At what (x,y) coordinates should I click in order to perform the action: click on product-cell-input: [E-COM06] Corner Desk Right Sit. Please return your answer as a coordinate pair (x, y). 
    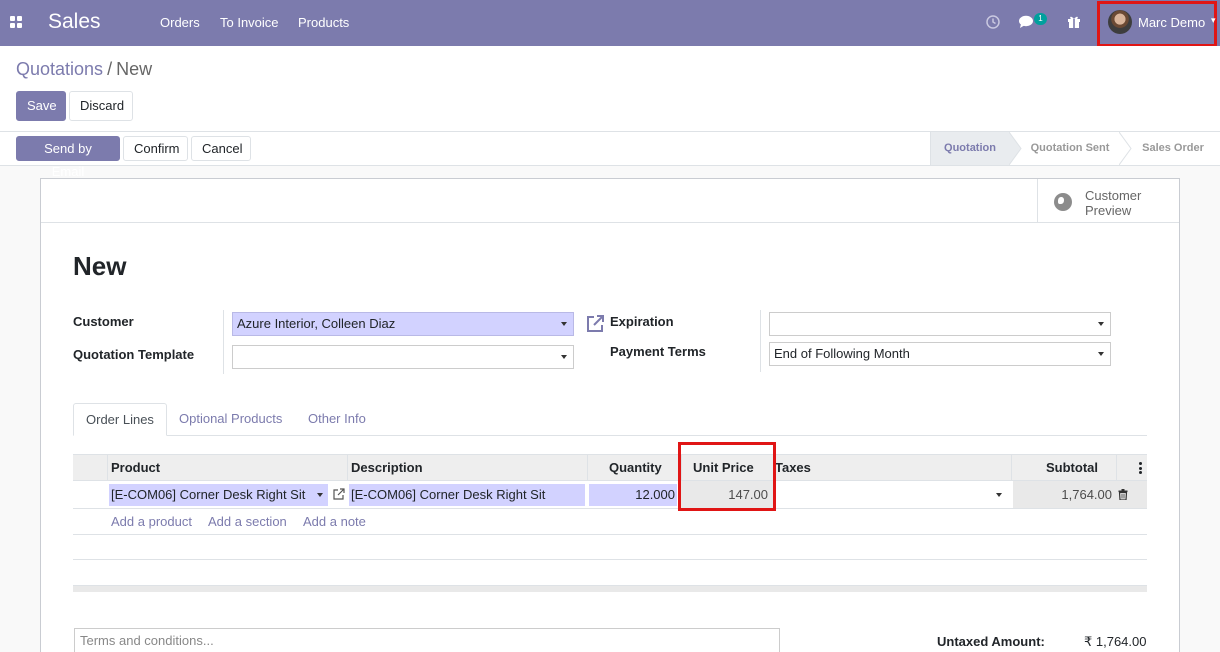
    Looking at the image, I should click on (218, 495).